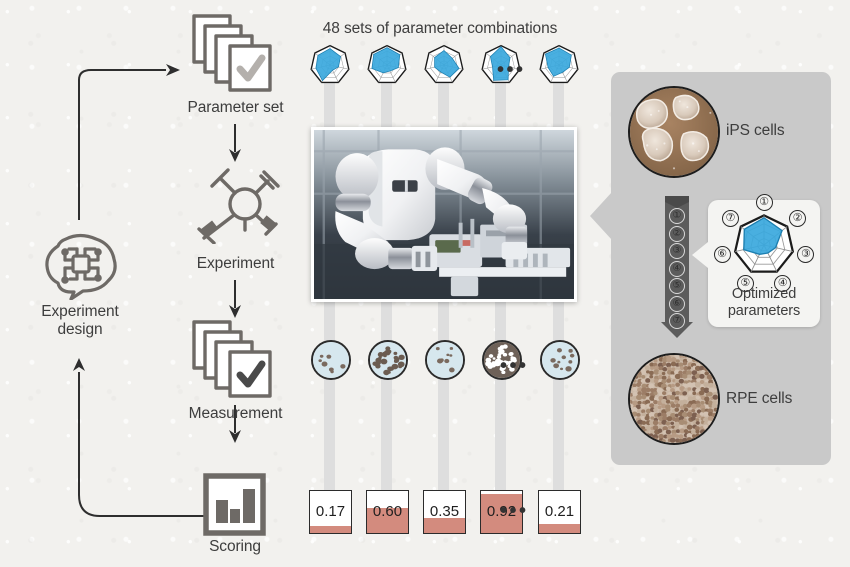  Describe the element at coordinates (235, 107) in the screenshot. I see `label-parameter-set: Parameter set` at that location.